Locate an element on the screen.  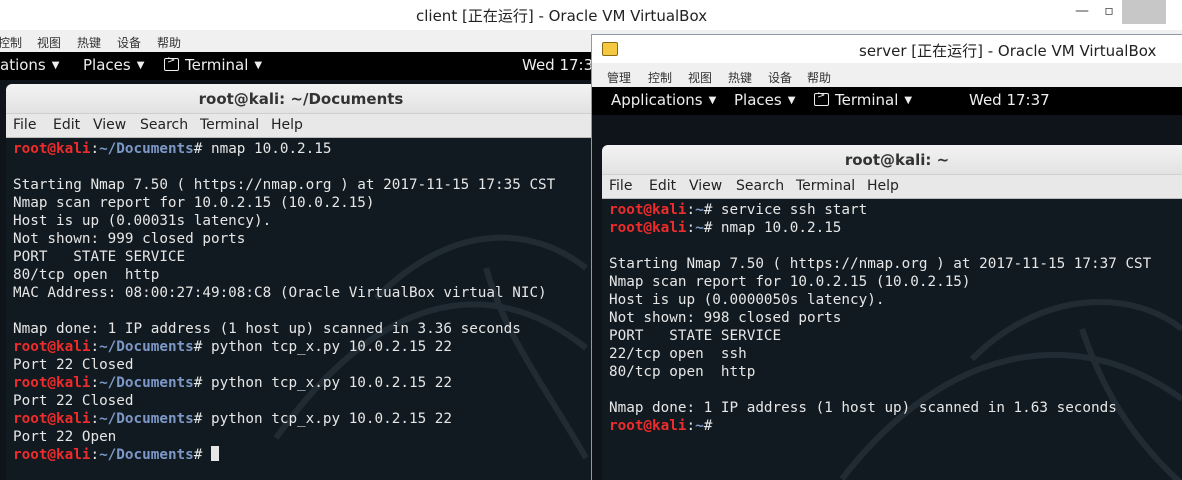
vbox-menu-manage: 管理 is located at coordinates (619, 77).